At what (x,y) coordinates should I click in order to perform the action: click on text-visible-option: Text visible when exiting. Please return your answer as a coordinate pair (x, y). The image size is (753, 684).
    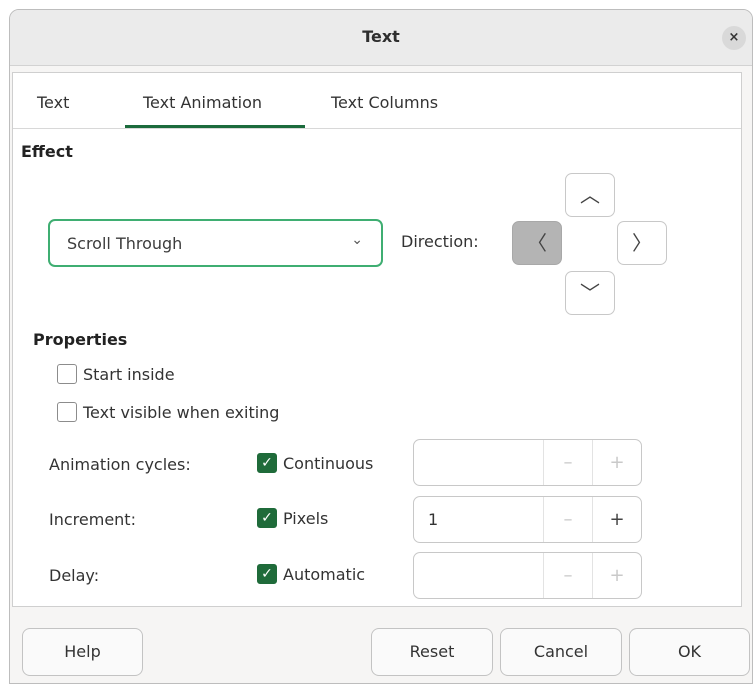
    Looking at the image, I should click on (168, 412).